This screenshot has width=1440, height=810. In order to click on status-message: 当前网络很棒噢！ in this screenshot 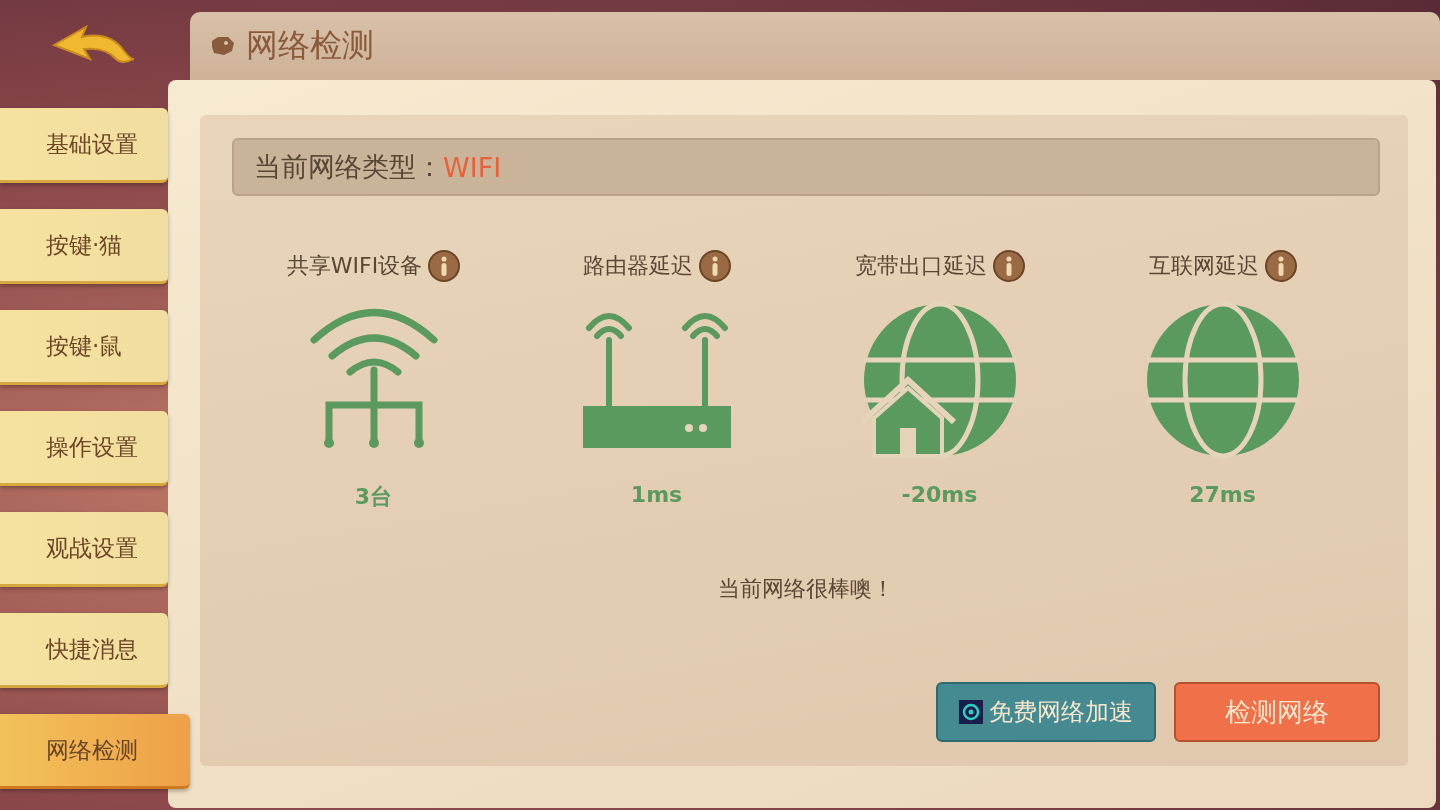, I will do `click(806, 589)`.